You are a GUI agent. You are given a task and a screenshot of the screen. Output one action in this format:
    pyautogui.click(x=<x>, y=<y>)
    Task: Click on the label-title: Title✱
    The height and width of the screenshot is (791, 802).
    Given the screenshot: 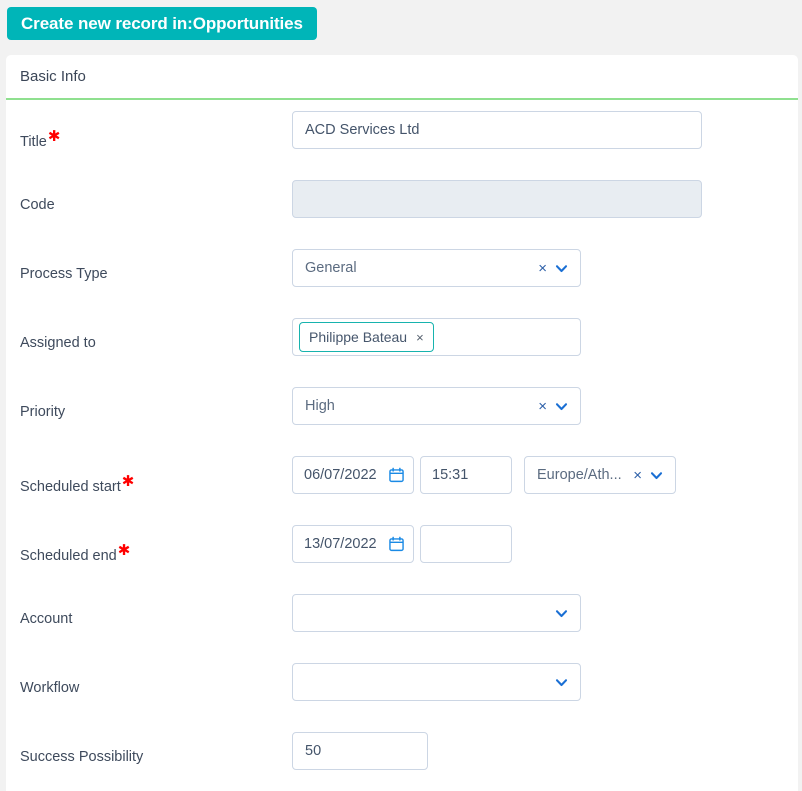 What is the action you would take?
    pyautogui.click(x=40, y=139)
    